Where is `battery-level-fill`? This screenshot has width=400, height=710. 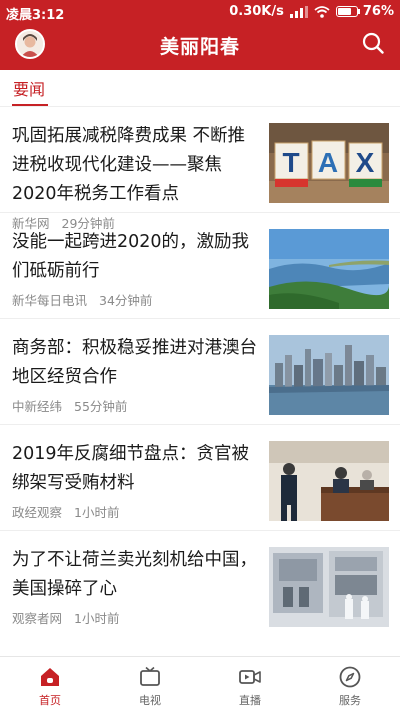
battery-level-fill is located at coordinates (344, 11).